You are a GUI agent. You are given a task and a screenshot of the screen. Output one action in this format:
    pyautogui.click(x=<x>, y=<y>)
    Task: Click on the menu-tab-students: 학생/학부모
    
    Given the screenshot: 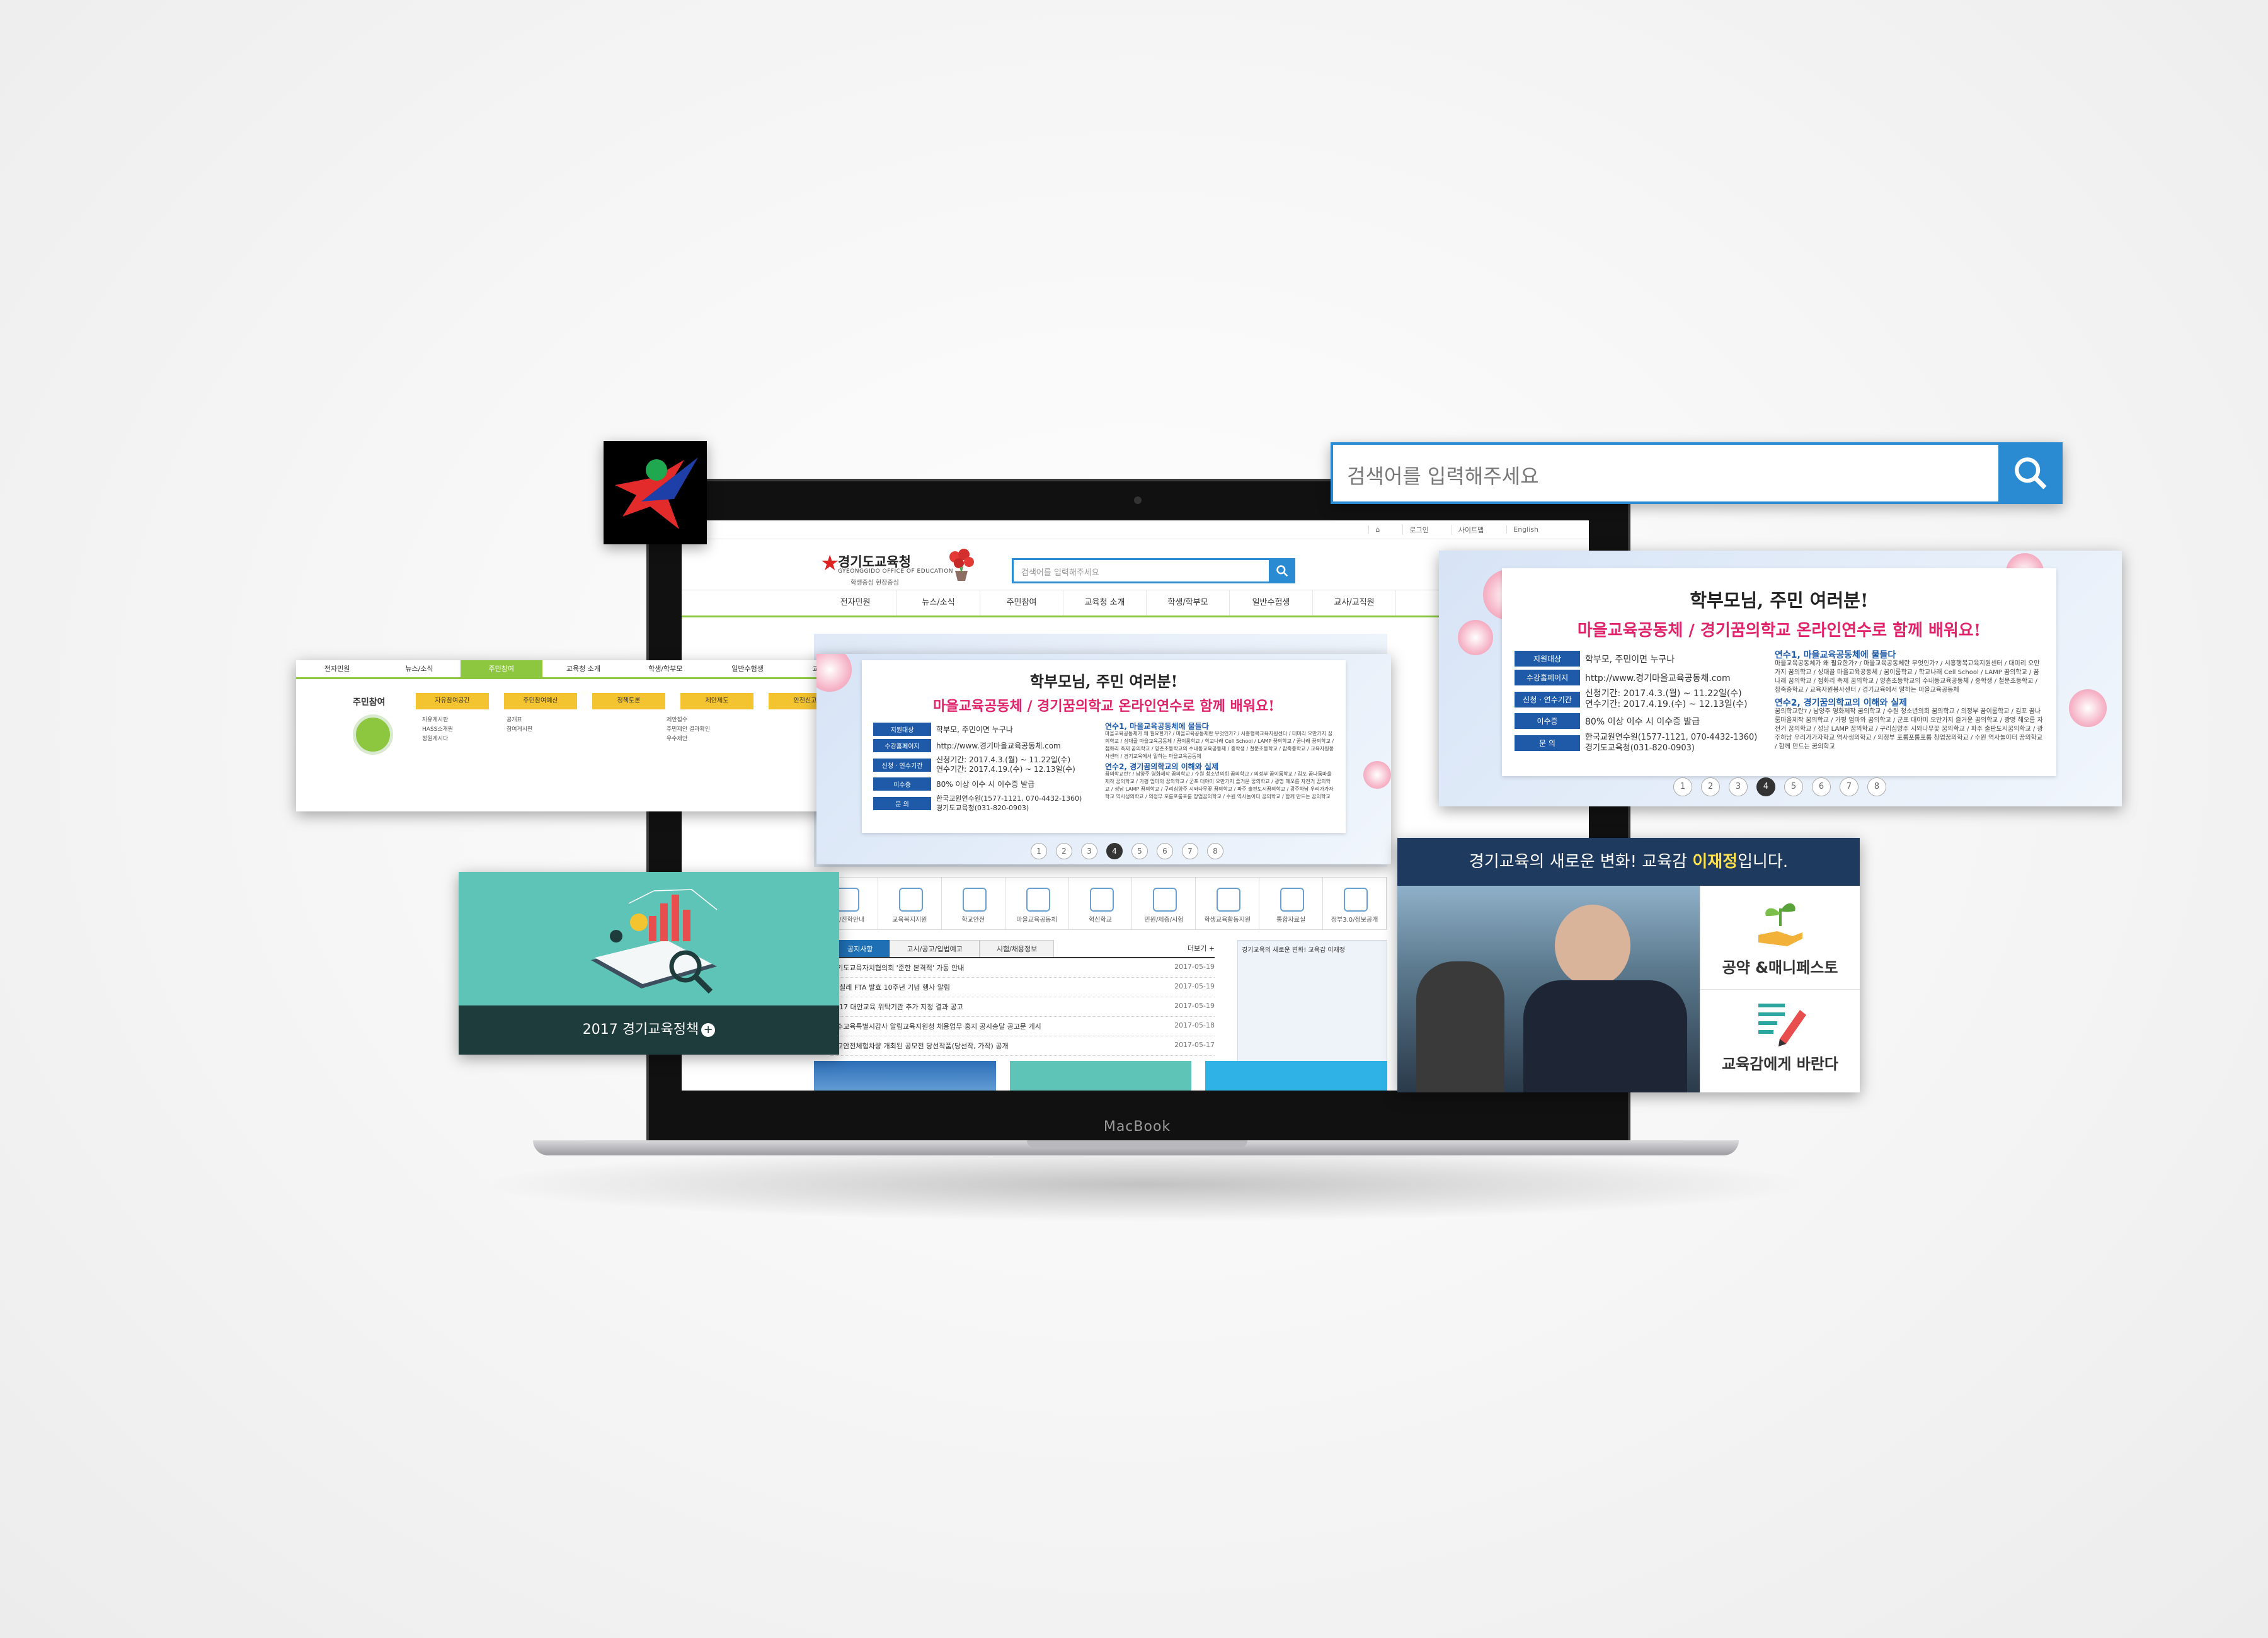 What is the action you would take?
    pyautogui.click(x=665, y=668)
    